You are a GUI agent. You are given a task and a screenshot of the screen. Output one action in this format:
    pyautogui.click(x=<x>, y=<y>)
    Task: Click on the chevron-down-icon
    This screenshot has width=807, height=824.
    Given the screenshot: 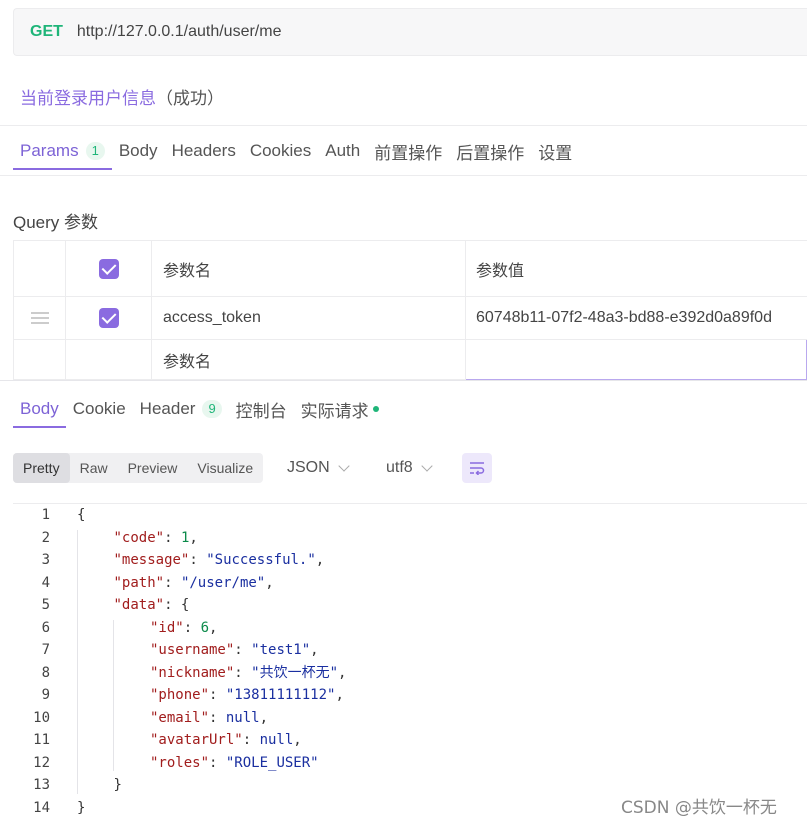 What is the action you would take?
    pyautogui.click(x=427, y=466)
    